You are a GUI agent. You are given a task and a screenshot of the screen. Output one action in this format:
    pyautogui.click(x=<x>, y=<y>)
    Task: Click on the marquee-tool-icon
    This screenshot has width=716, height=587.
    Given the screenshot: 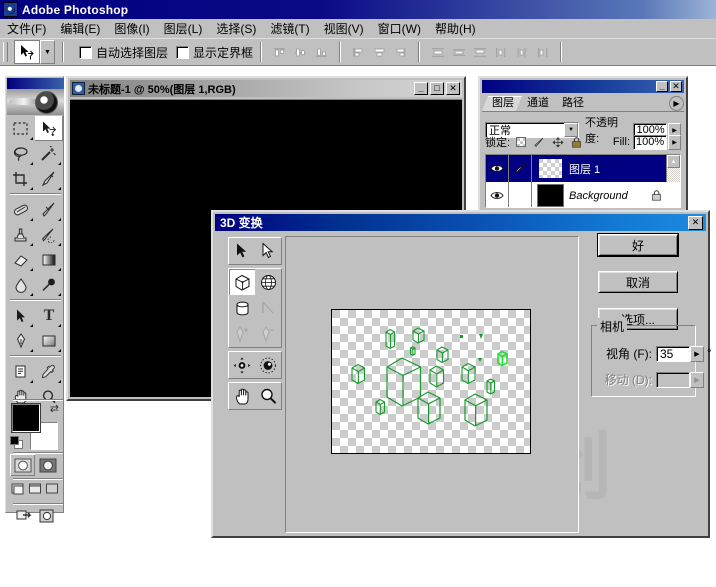 What is the action you would take?
    pyautogui.click(x=21, y=128)
    